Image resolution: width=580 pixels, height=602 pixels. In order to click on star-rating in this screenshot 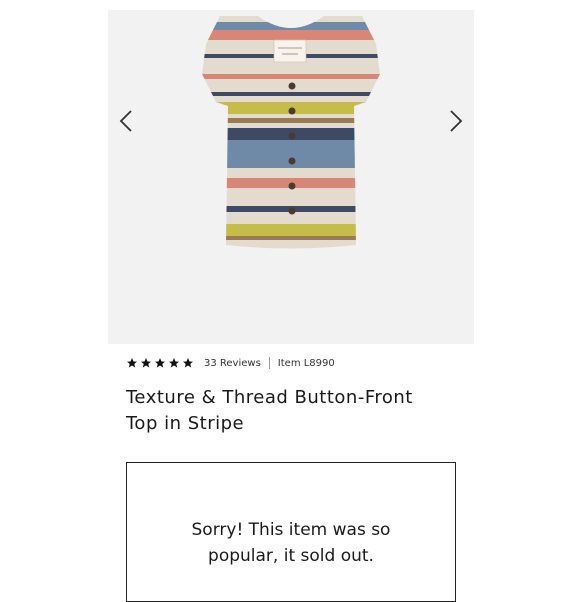, I will do `click(160, 363)`.